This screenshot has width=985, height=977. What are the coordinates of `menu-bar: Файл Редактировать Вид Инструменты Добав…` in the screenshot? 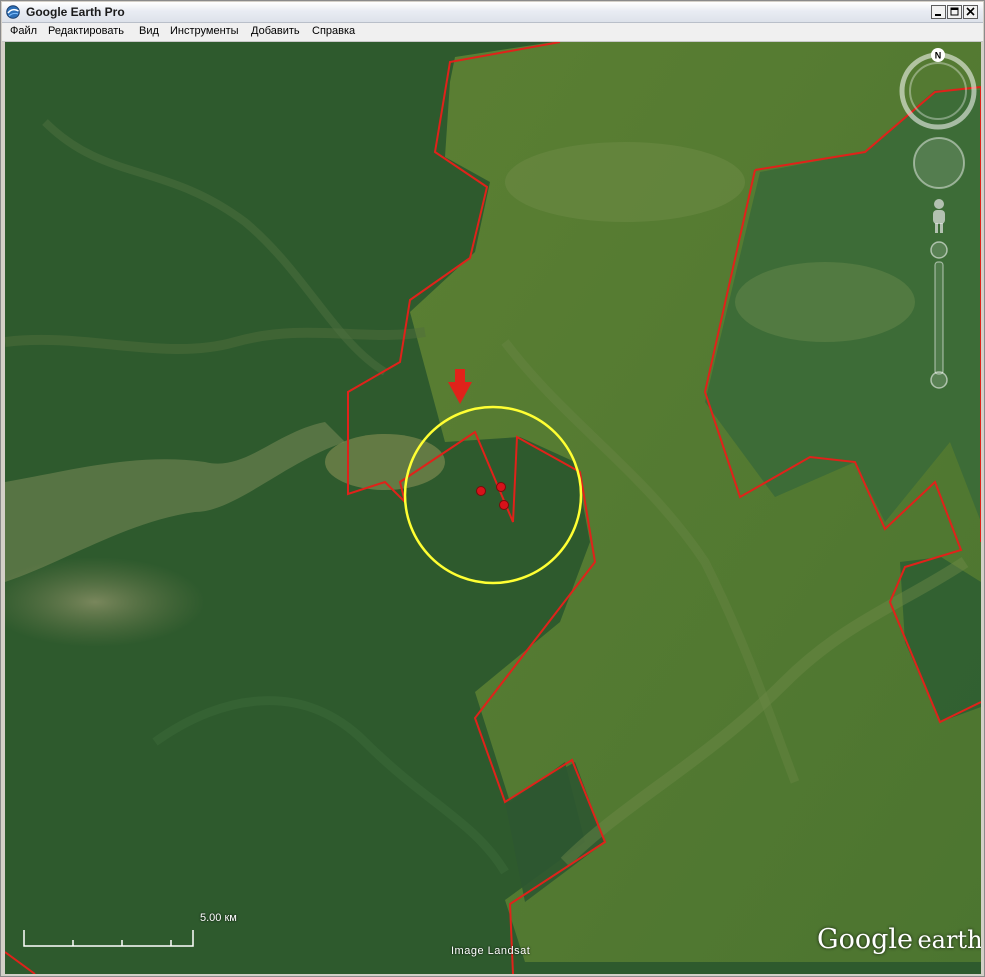 It's located at (492, 32).